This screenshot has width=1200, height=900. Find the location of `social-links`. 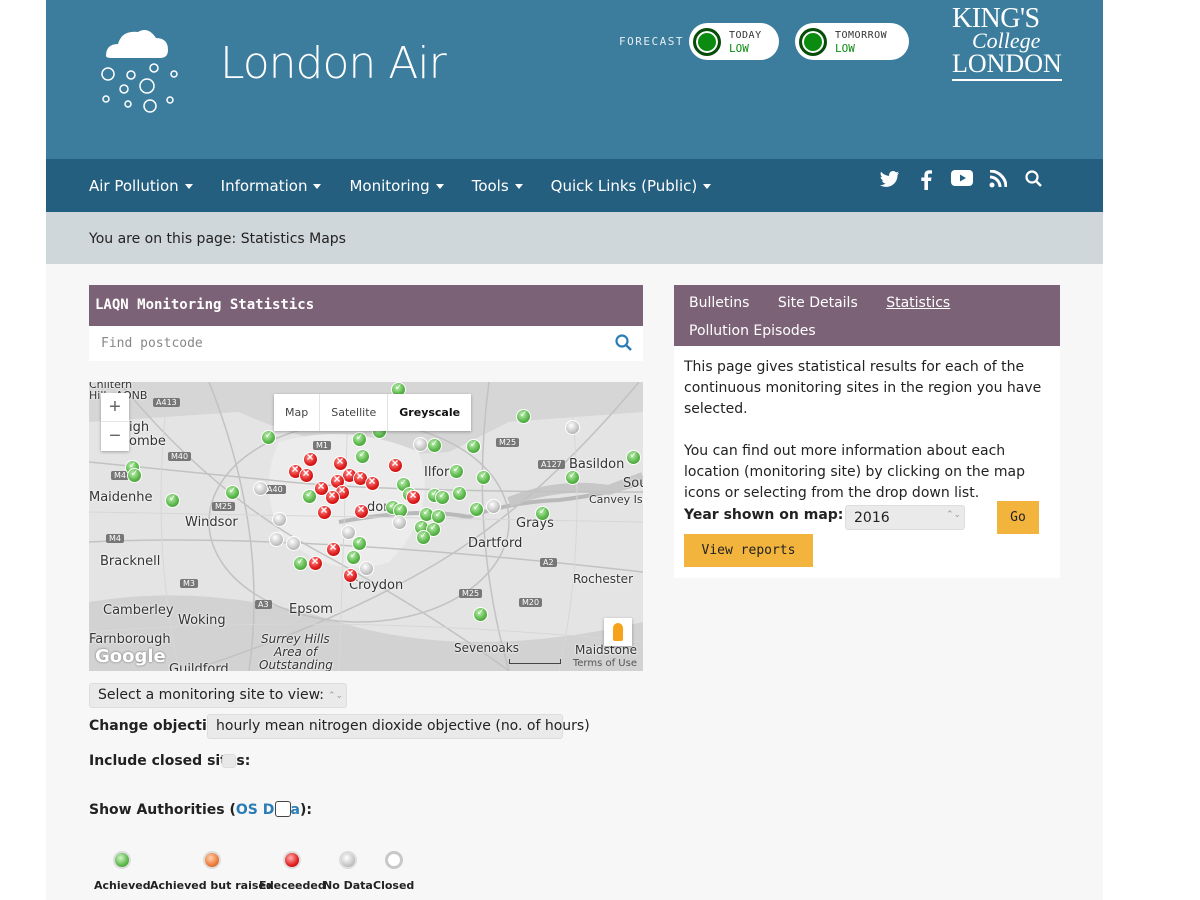

social-links is located at coordinates (962, 180).